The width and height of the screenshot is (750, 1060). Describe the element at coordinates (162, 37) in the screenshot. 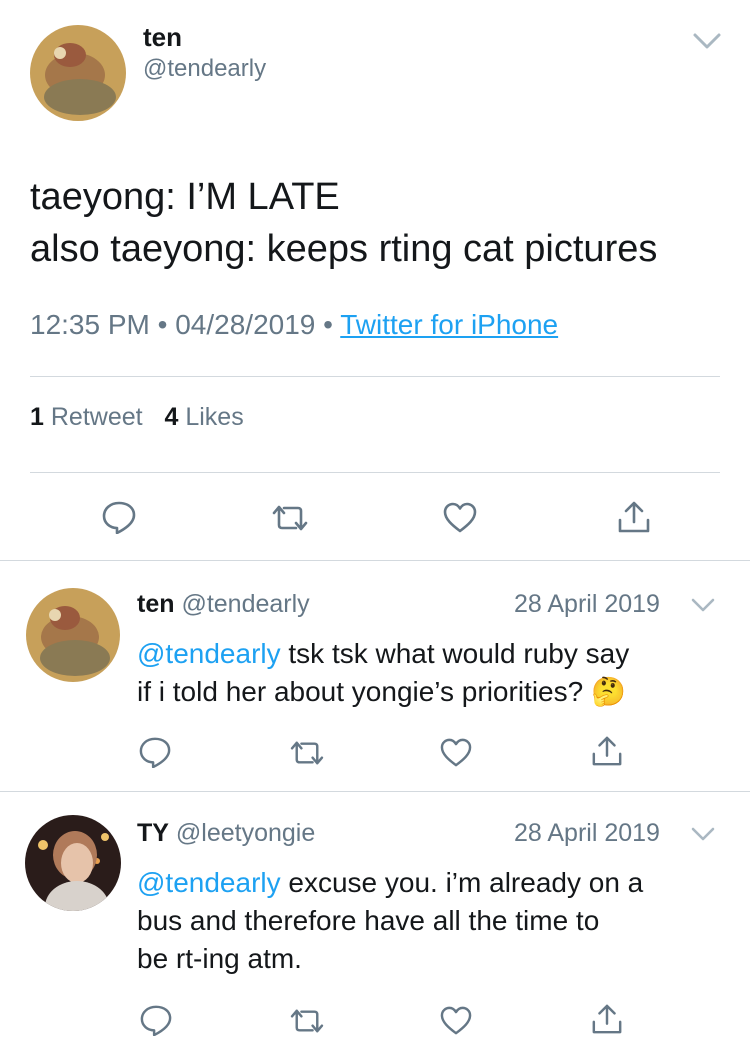

I see `author-name: ten` at that location.